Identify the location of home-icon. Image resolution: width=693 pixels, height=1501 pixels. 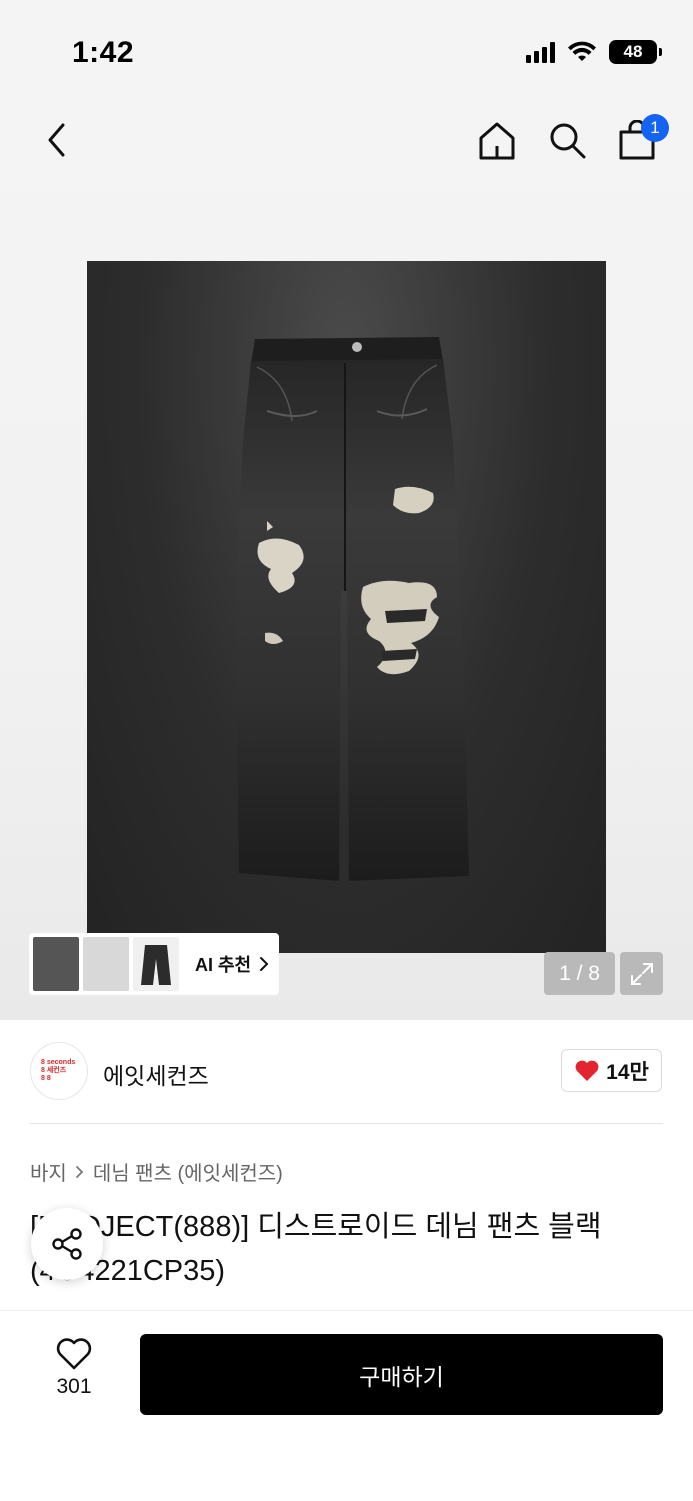
(497, 141).